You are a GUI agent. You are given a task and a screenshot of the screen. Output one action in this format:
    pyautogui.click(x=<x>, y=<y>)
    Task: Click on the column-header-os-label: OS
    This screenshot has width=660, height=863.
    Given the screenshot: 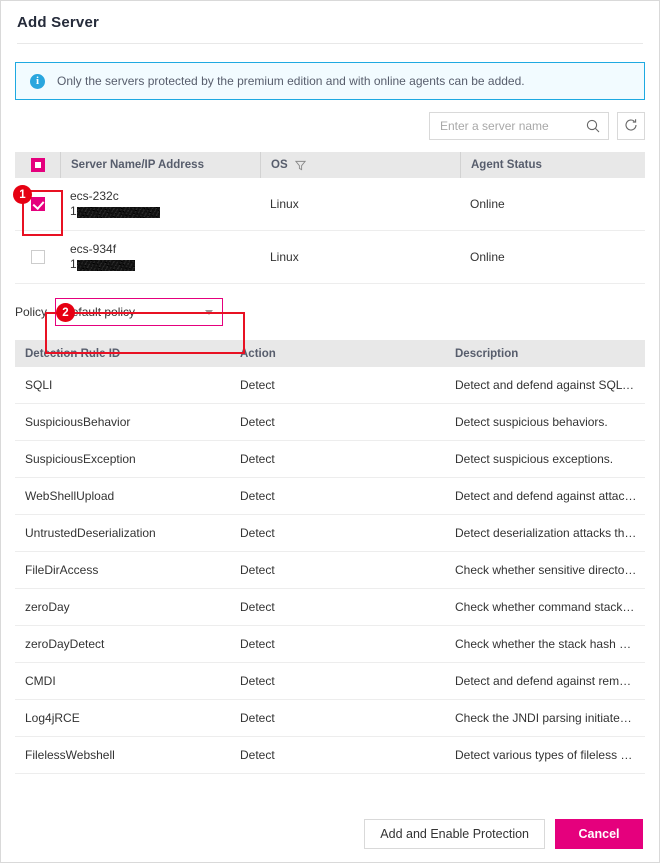 What is the action you would take?
    pyautogui.click(x=279, y=165)
    